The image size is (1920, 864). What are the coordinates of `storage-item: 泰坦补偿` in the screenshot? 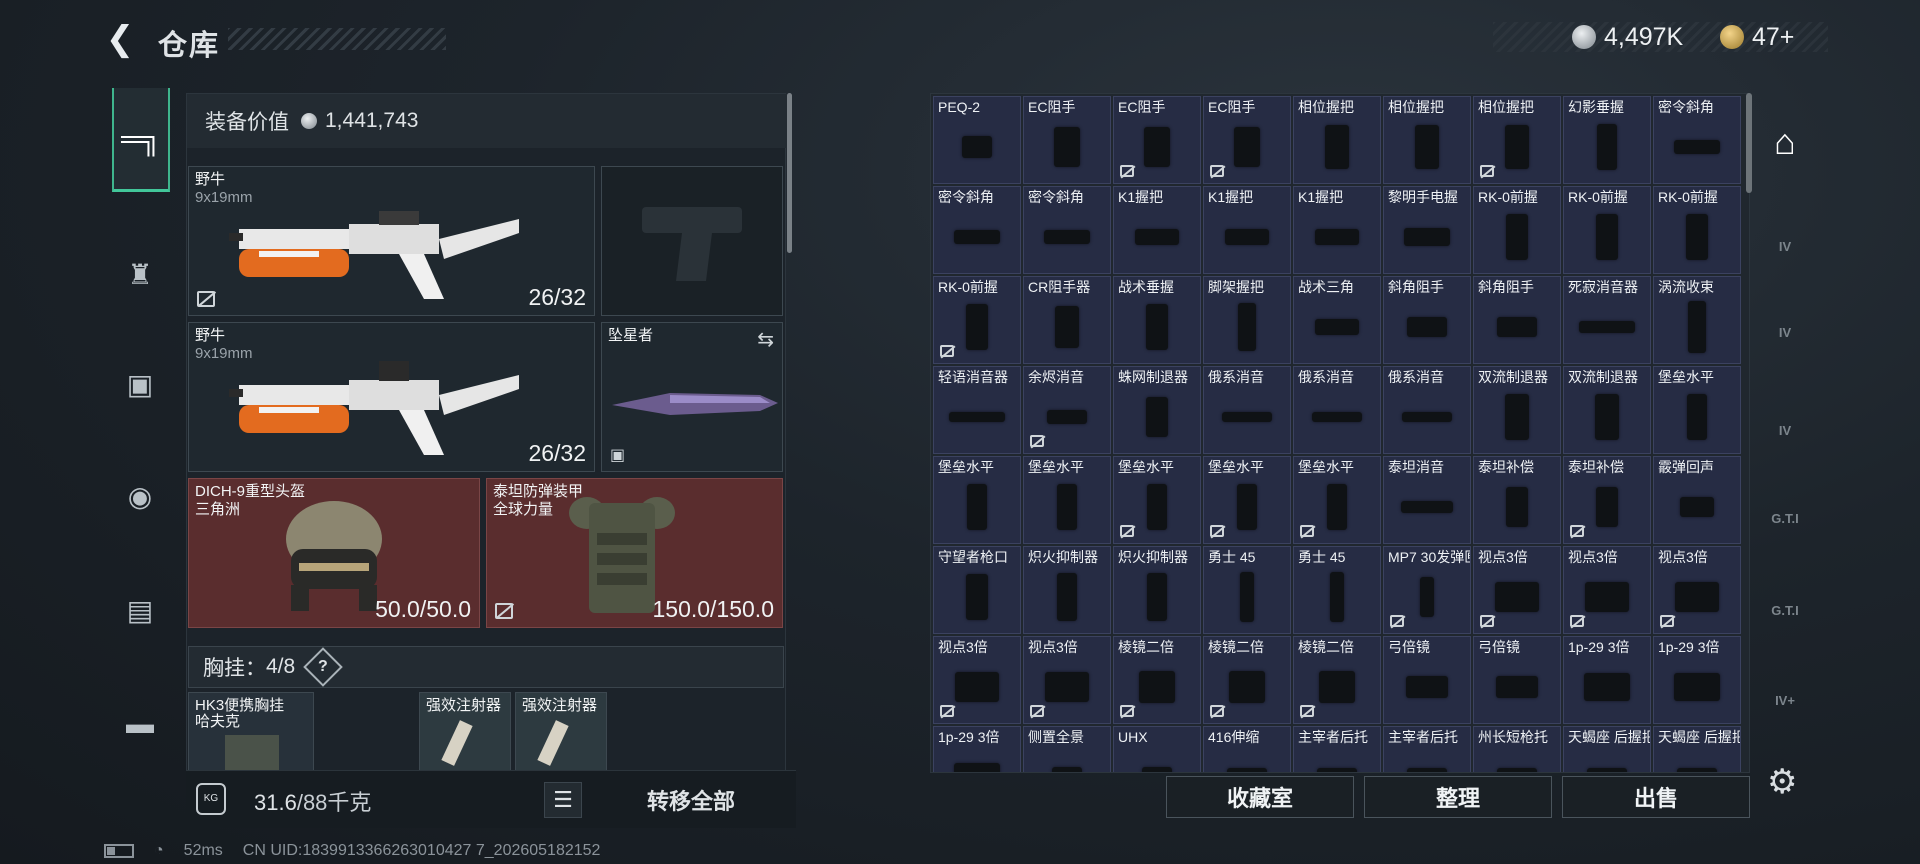 It's located at (1517, 500).